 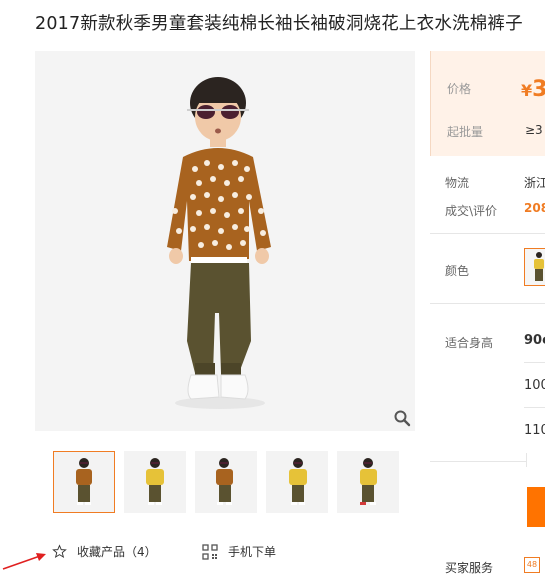 What do you see at coordinates (469, 568) in the screenshot?
I see `buyer-service-label: 买家服务` at bounding box center [469, 568].